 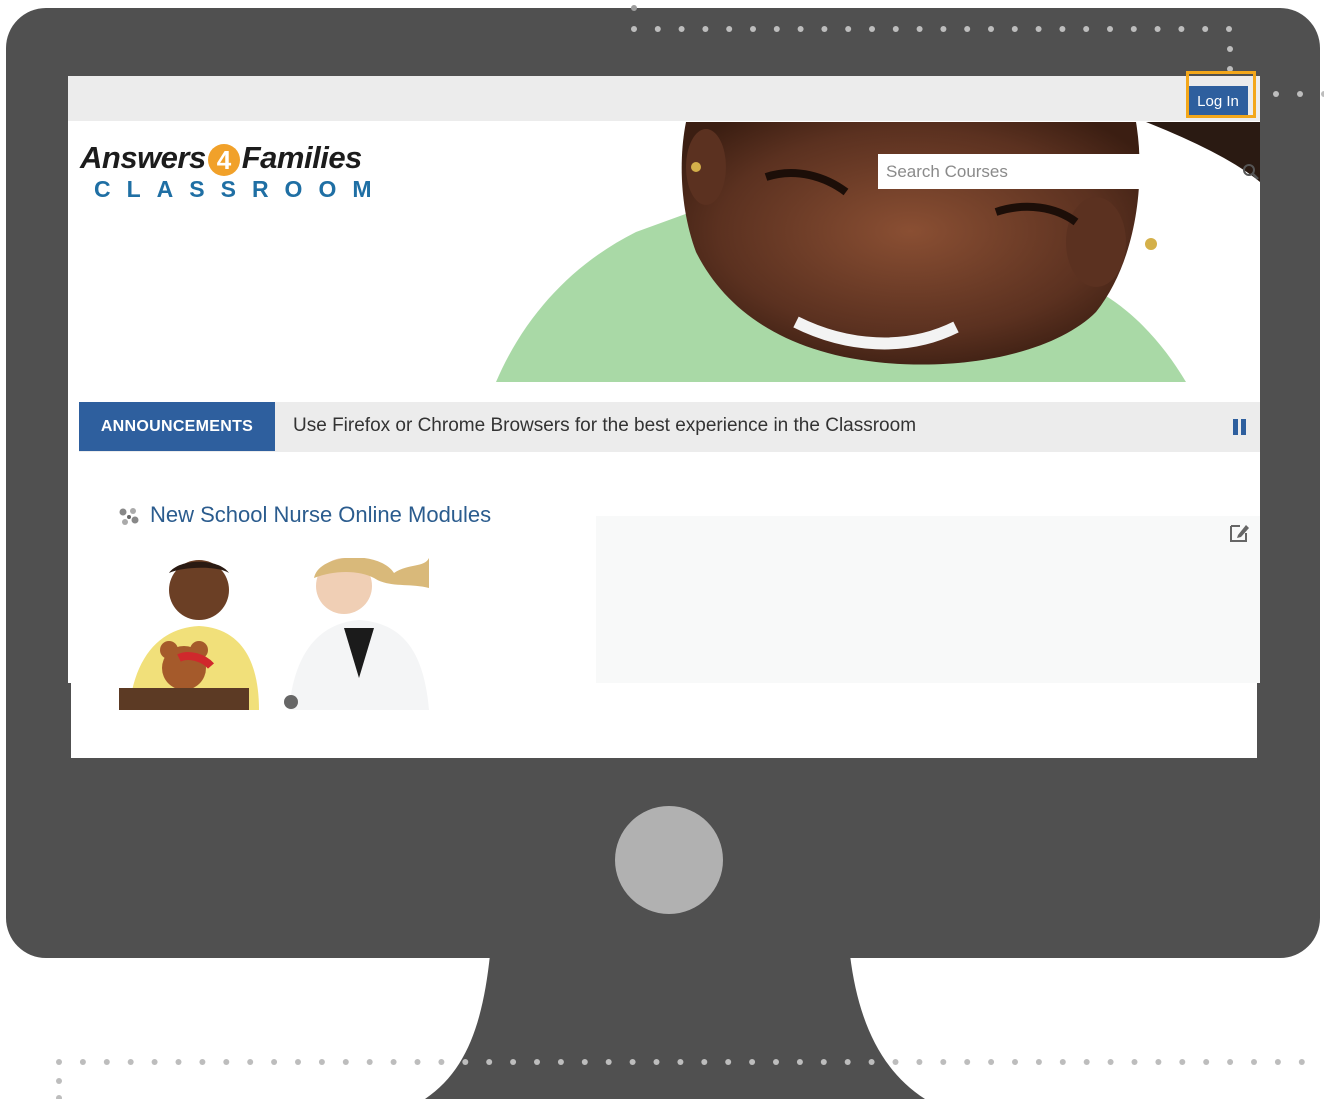 What do you see at coordinates (143, 157) in the screenshot?
I see `logo-word-left: Answers` at bounding box center [143, 157].